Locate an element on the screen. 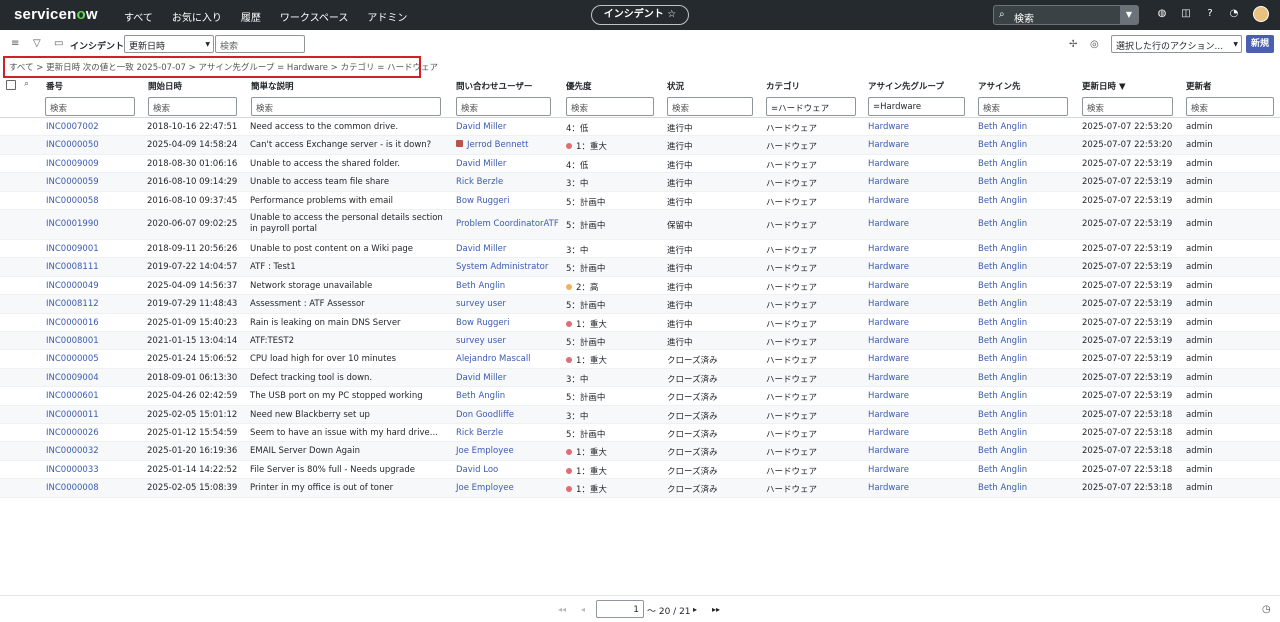  incident-number-link: INC0000058 is located at coordinates (72, 201).